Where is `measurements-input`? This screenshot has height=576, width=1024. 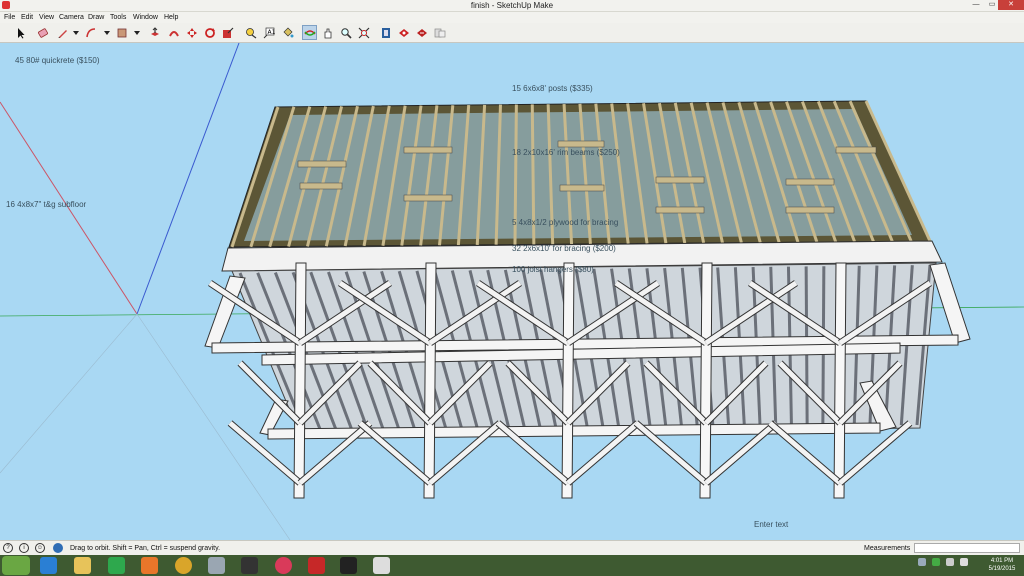
measurements-input is located at coordinates (967, 548).